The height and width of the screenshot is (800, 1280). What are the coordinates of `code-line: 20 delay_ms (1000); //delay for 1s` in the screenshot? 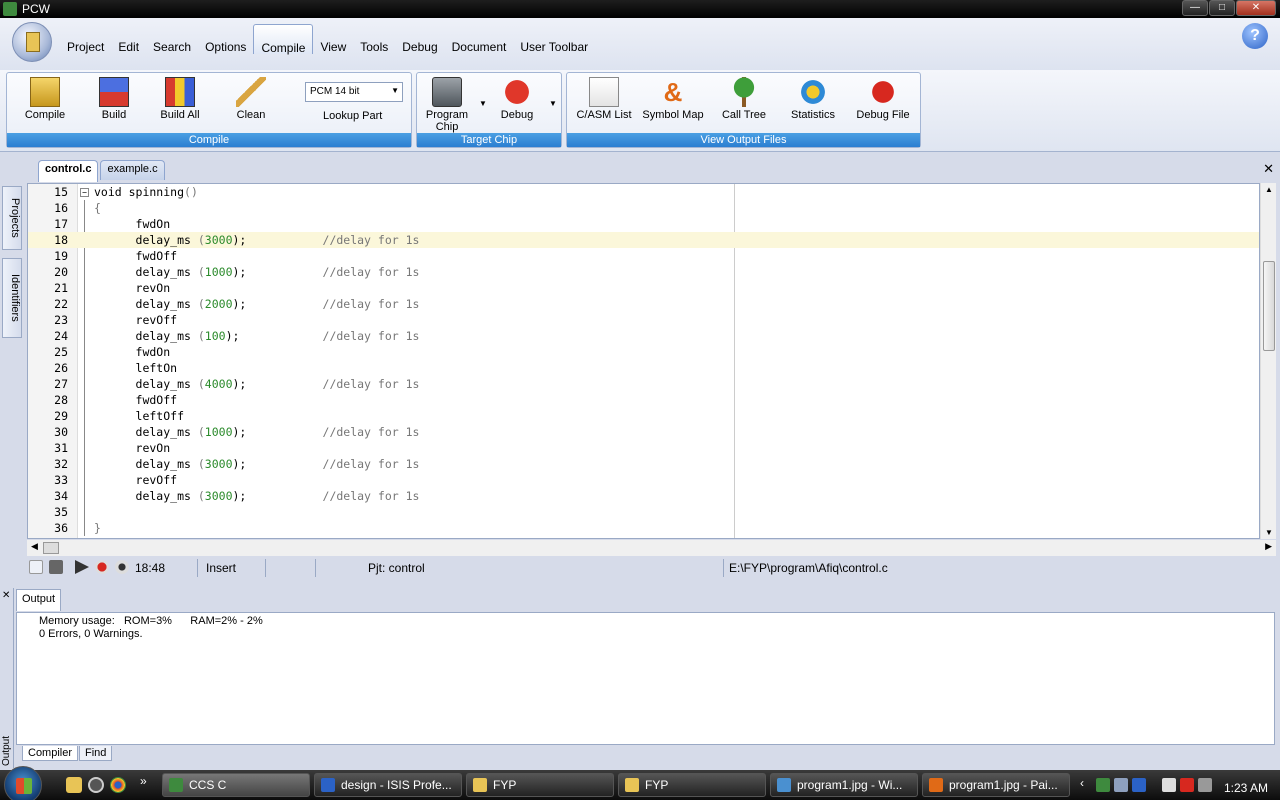 It's located at (643, 272).